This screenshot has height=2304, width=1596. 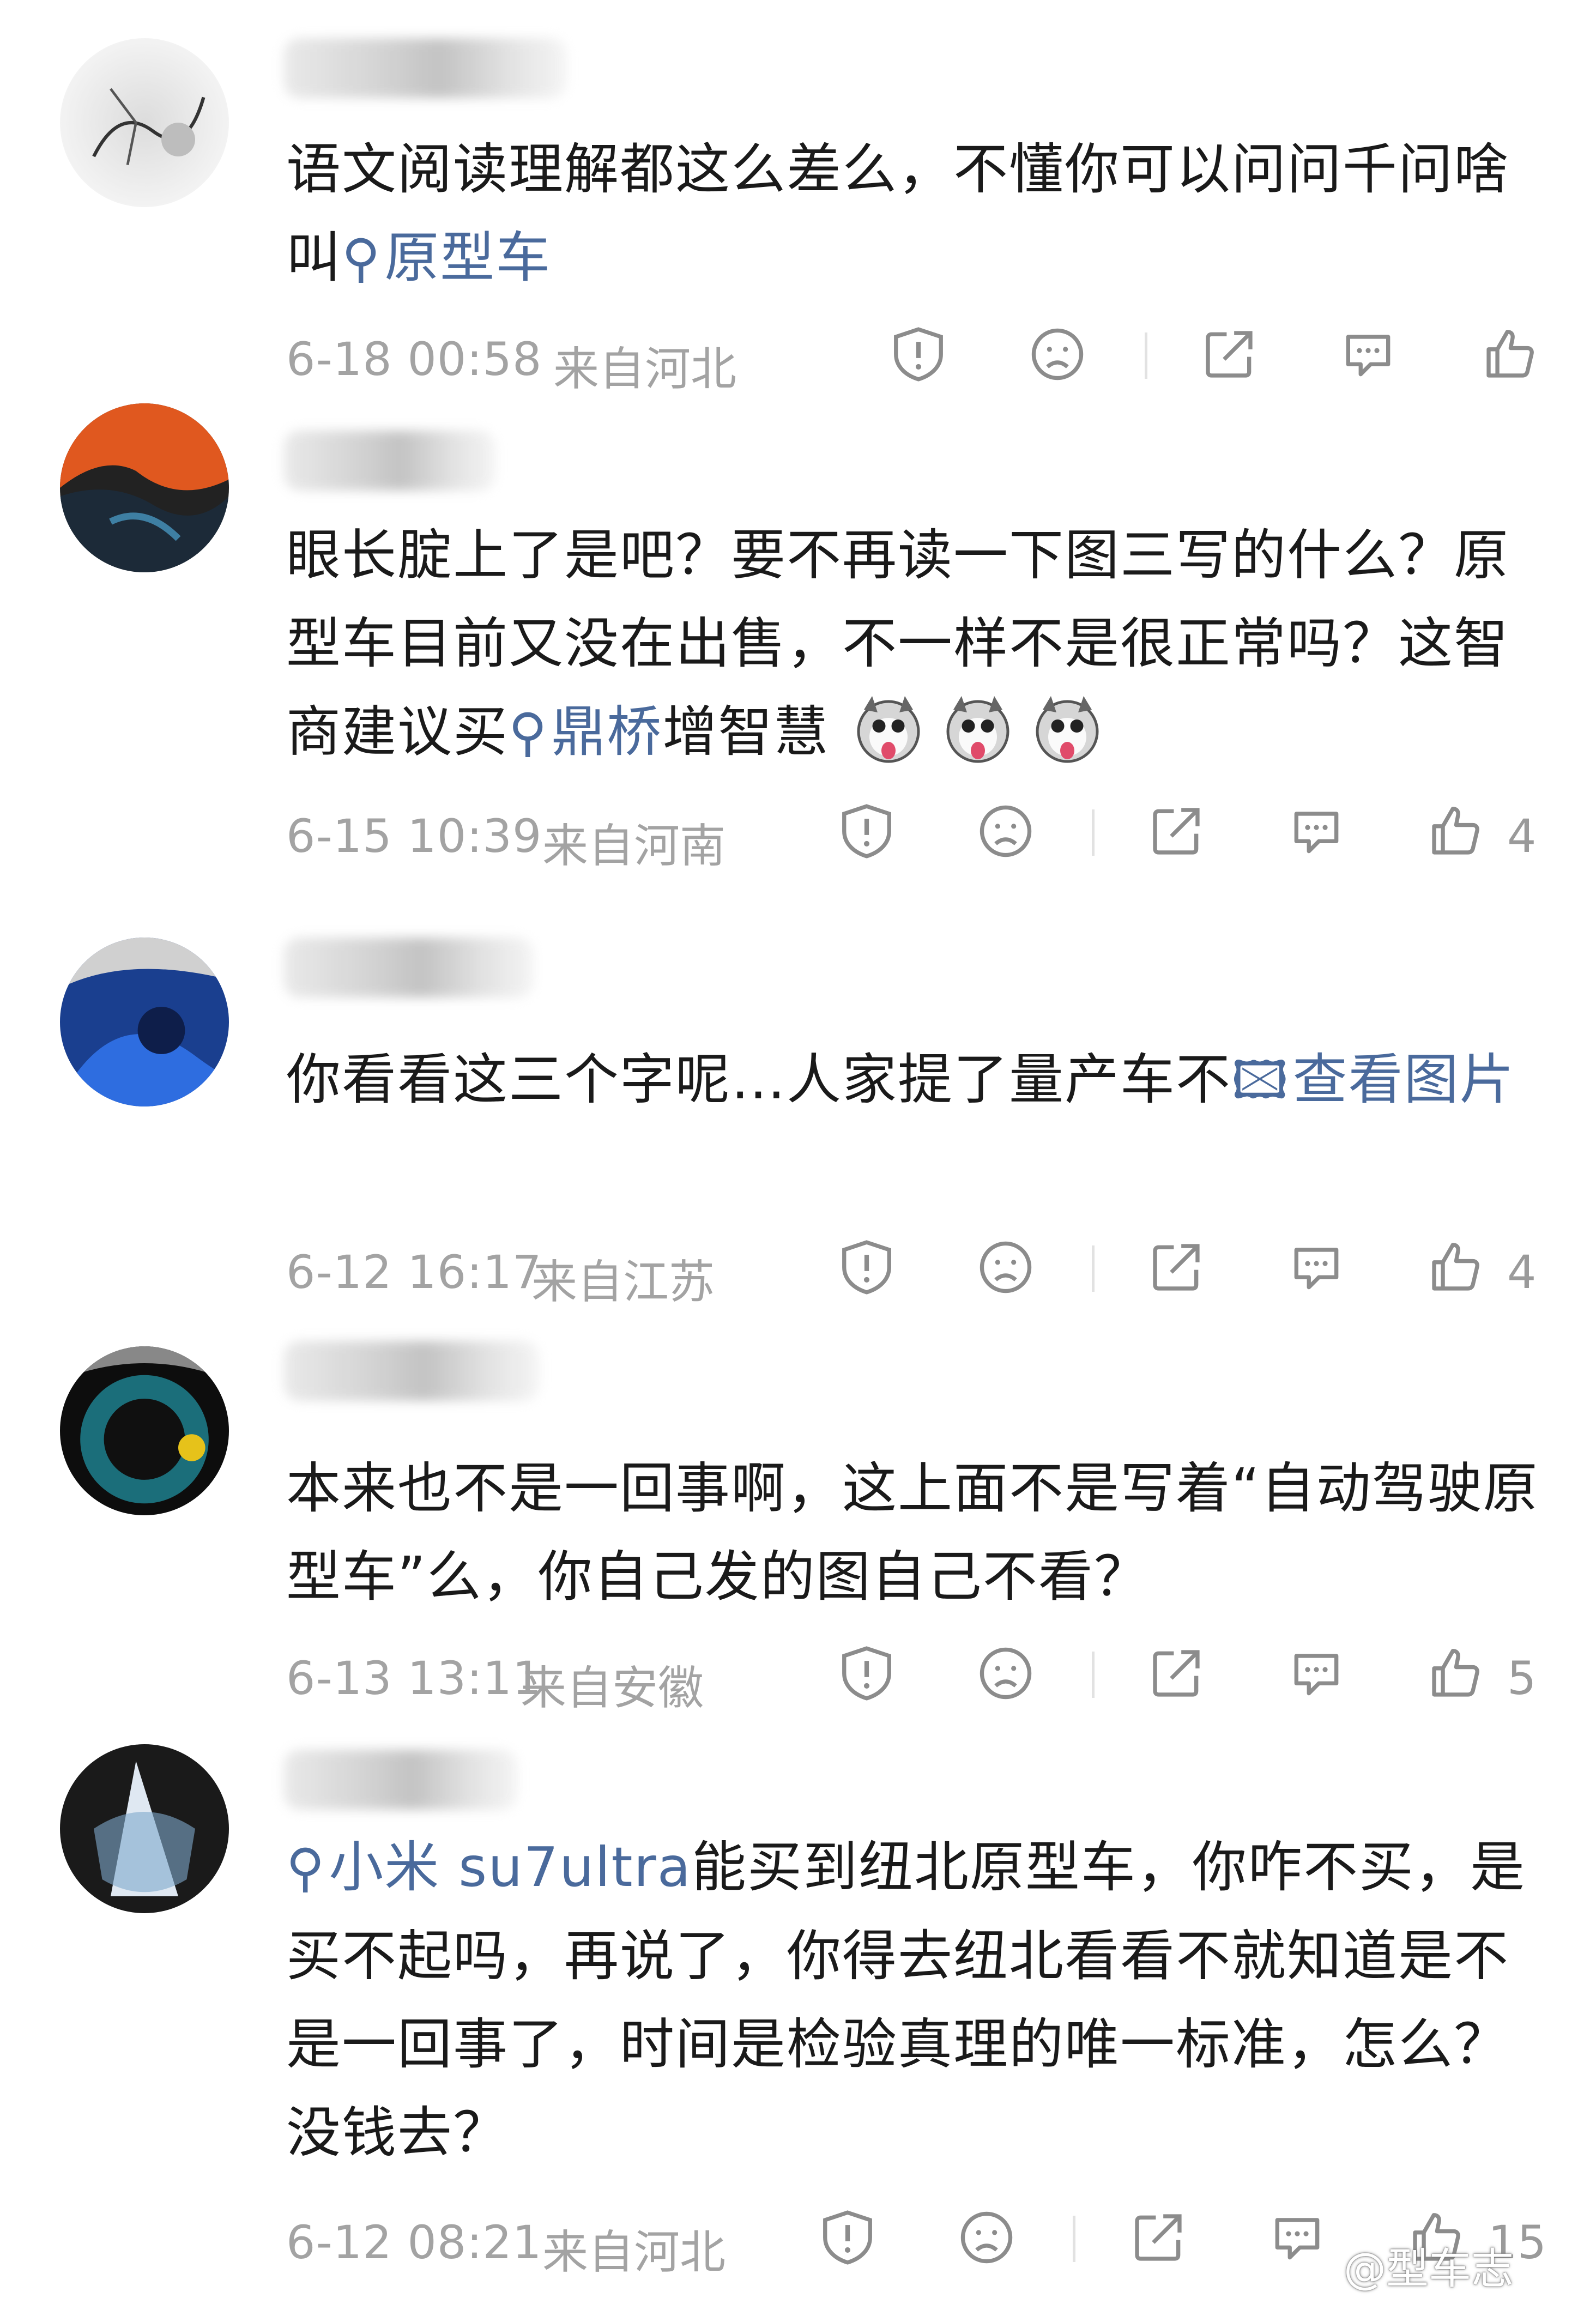 What do you see at coordinates (897, 213) in the screenshot?
I see `comment-text: 语文阅读理解都这么差么，不懂你可以问问千问啥叫⚲原型车` at bounding box center [897, 213].